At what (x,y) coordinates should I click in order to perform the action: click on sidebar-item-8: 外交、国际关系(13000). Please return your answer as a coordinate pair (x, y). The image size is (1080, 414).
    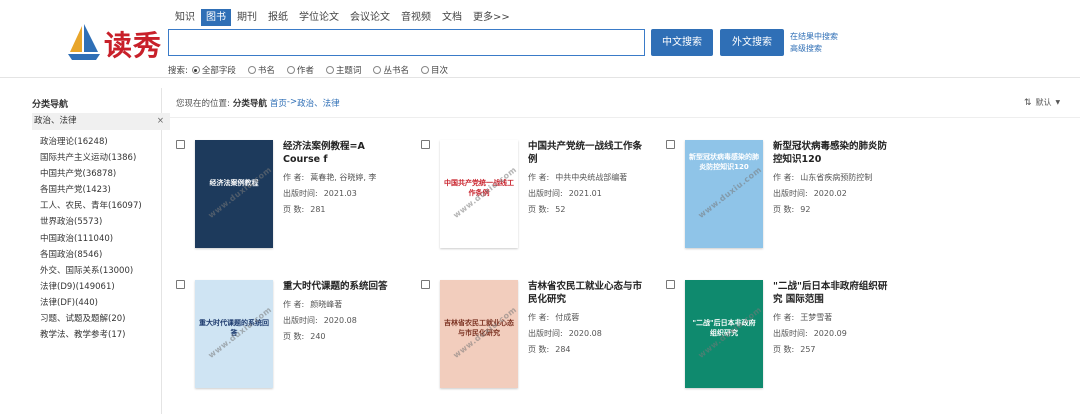
    Looking at the image, I should click on (91, 271).